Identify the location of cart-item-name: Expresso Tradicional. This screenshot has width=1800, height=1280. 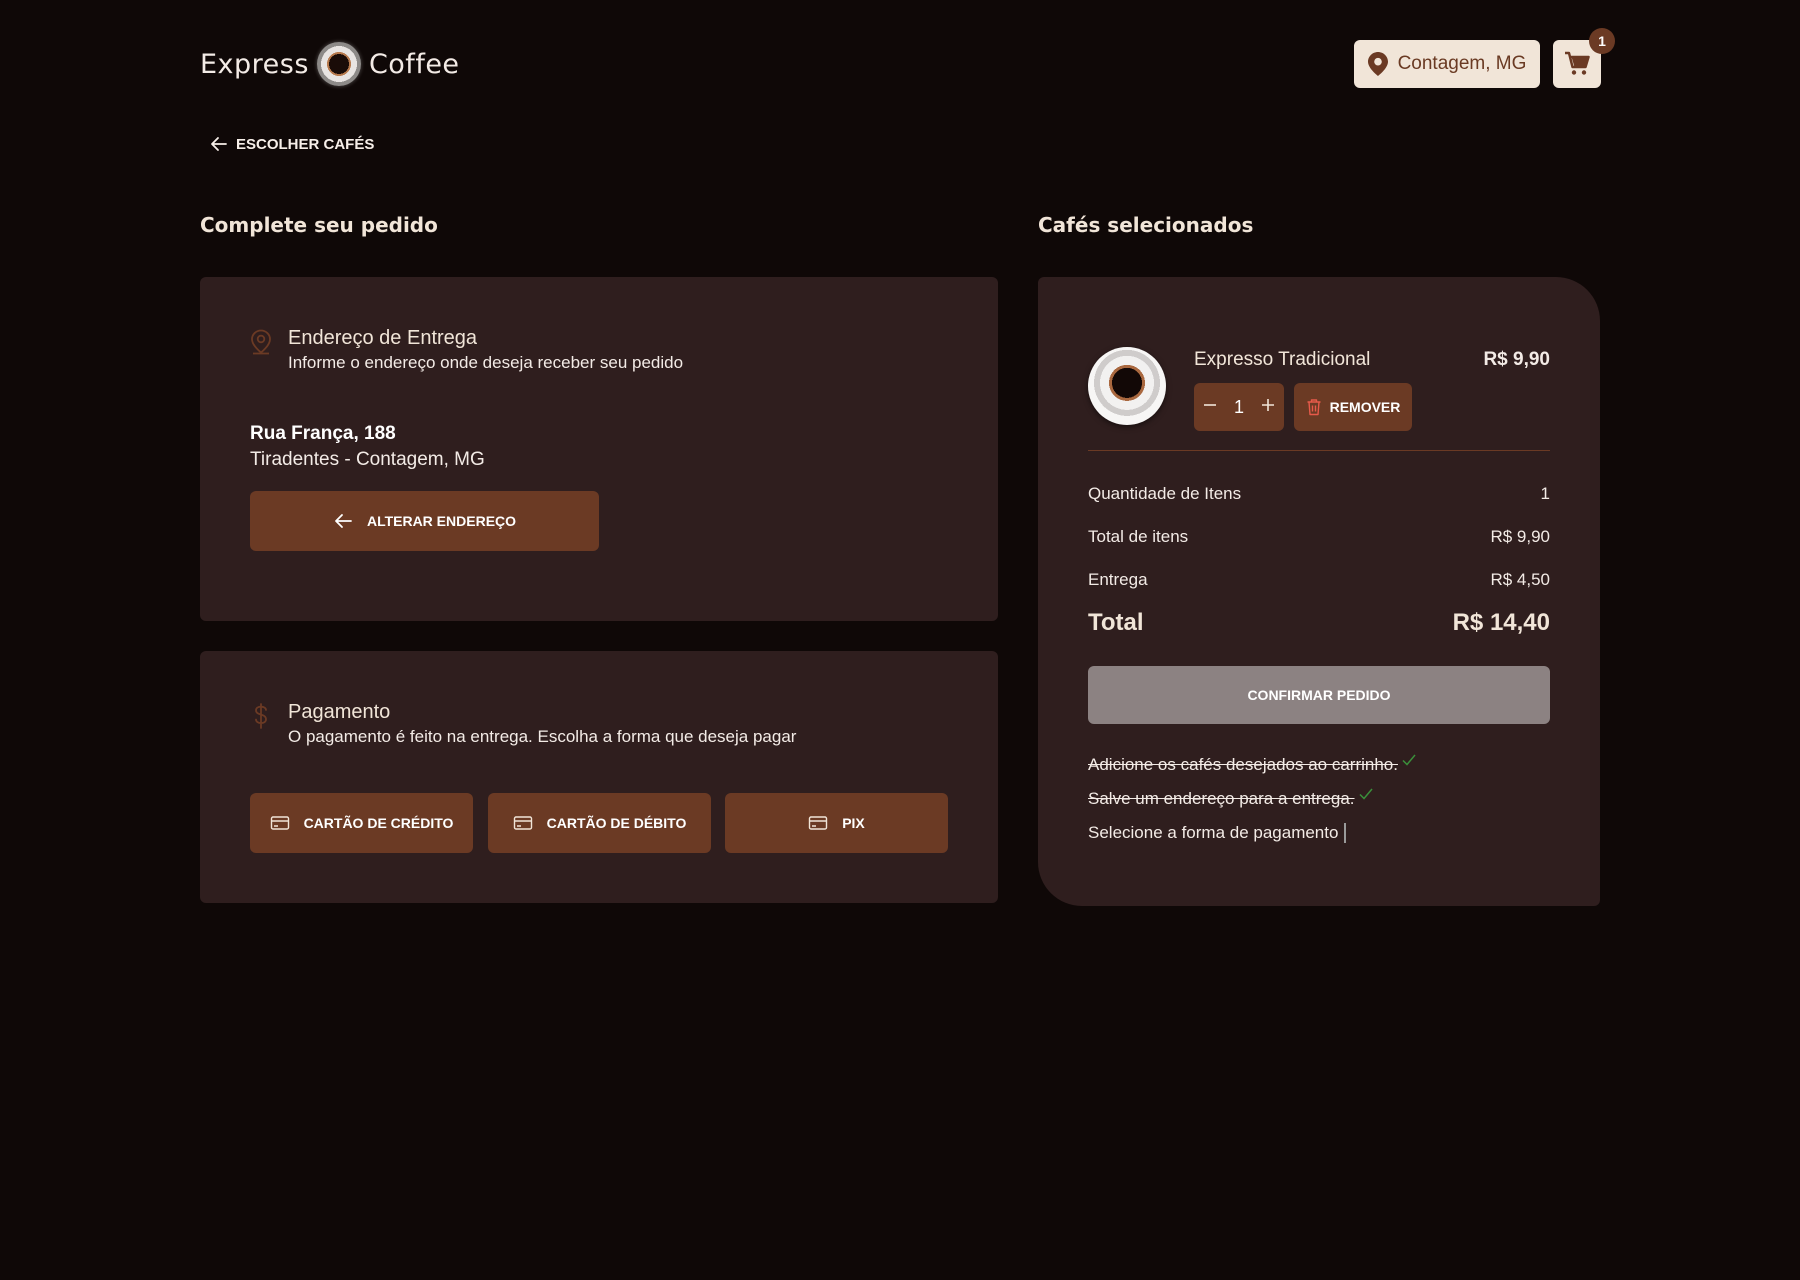
(1282, 359).